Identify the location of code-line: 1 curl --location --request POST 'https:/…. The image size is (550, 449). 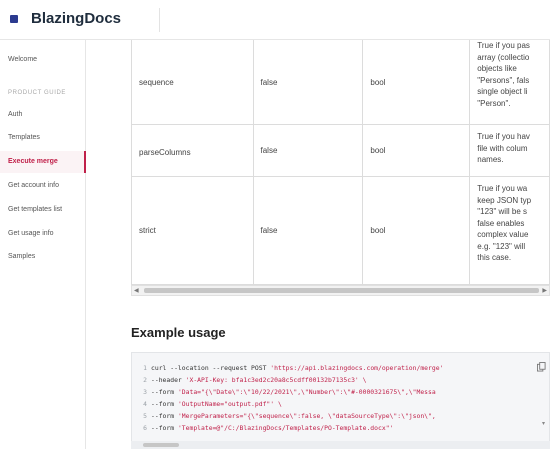
(293, 368).